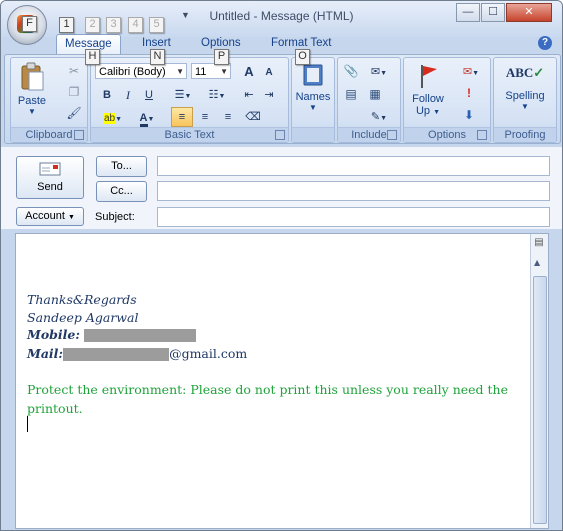 The height and width of the screenshot is (531, 563). I want to click on clear-formatting-icon: ⌫, so click(253, 117).